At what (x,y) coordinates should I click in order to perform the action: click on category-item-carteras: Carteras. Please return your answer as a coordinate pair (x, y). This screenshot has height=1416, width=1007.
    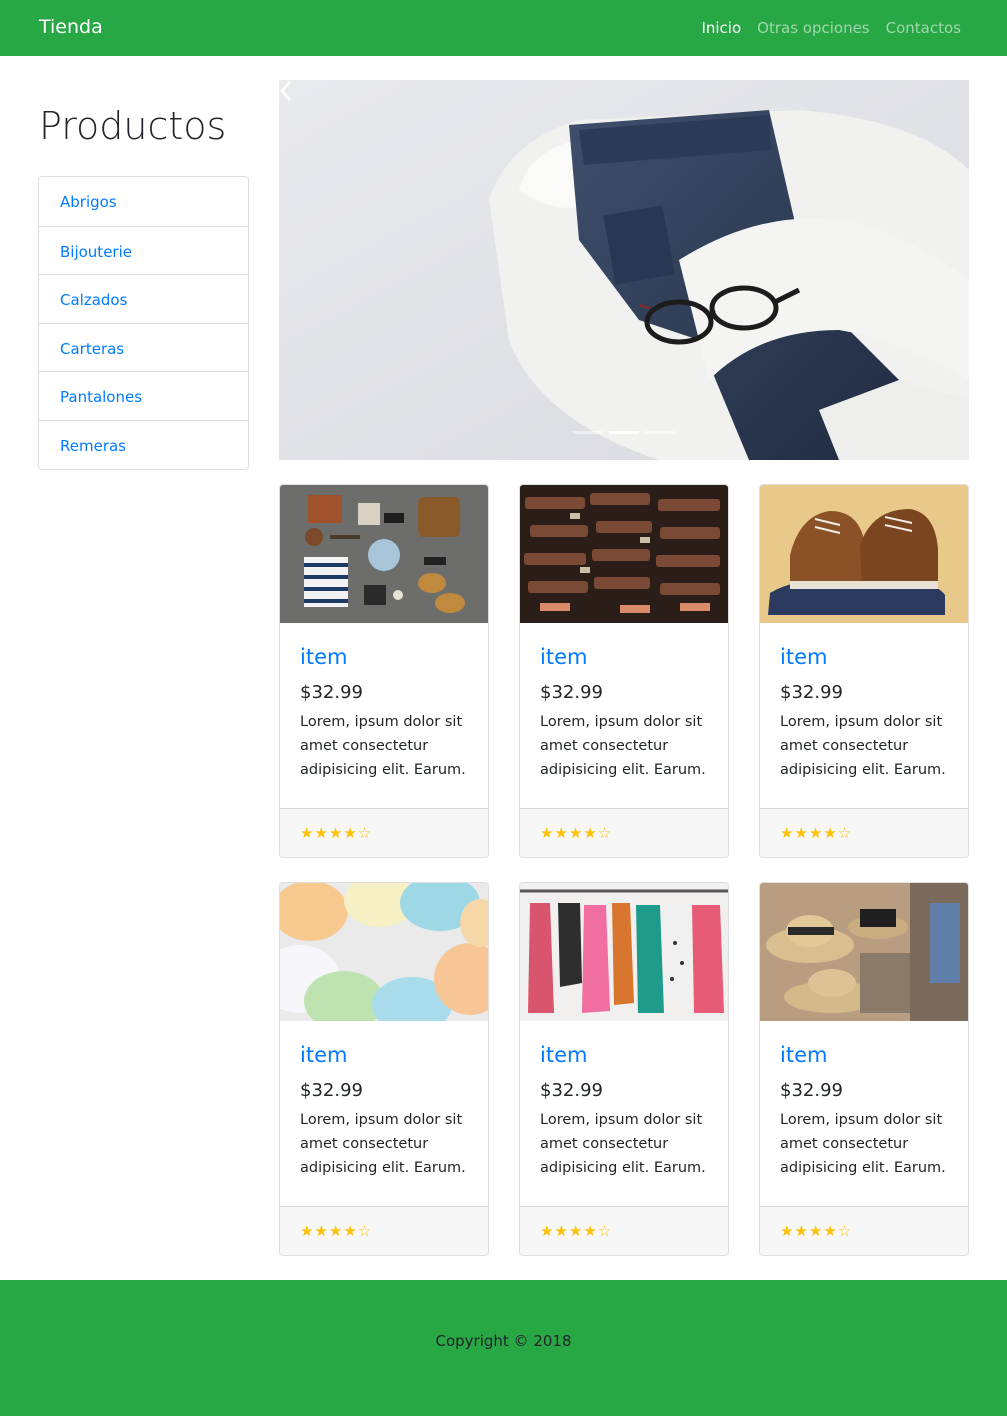
    Looking at the image, I should click on (143, 347).